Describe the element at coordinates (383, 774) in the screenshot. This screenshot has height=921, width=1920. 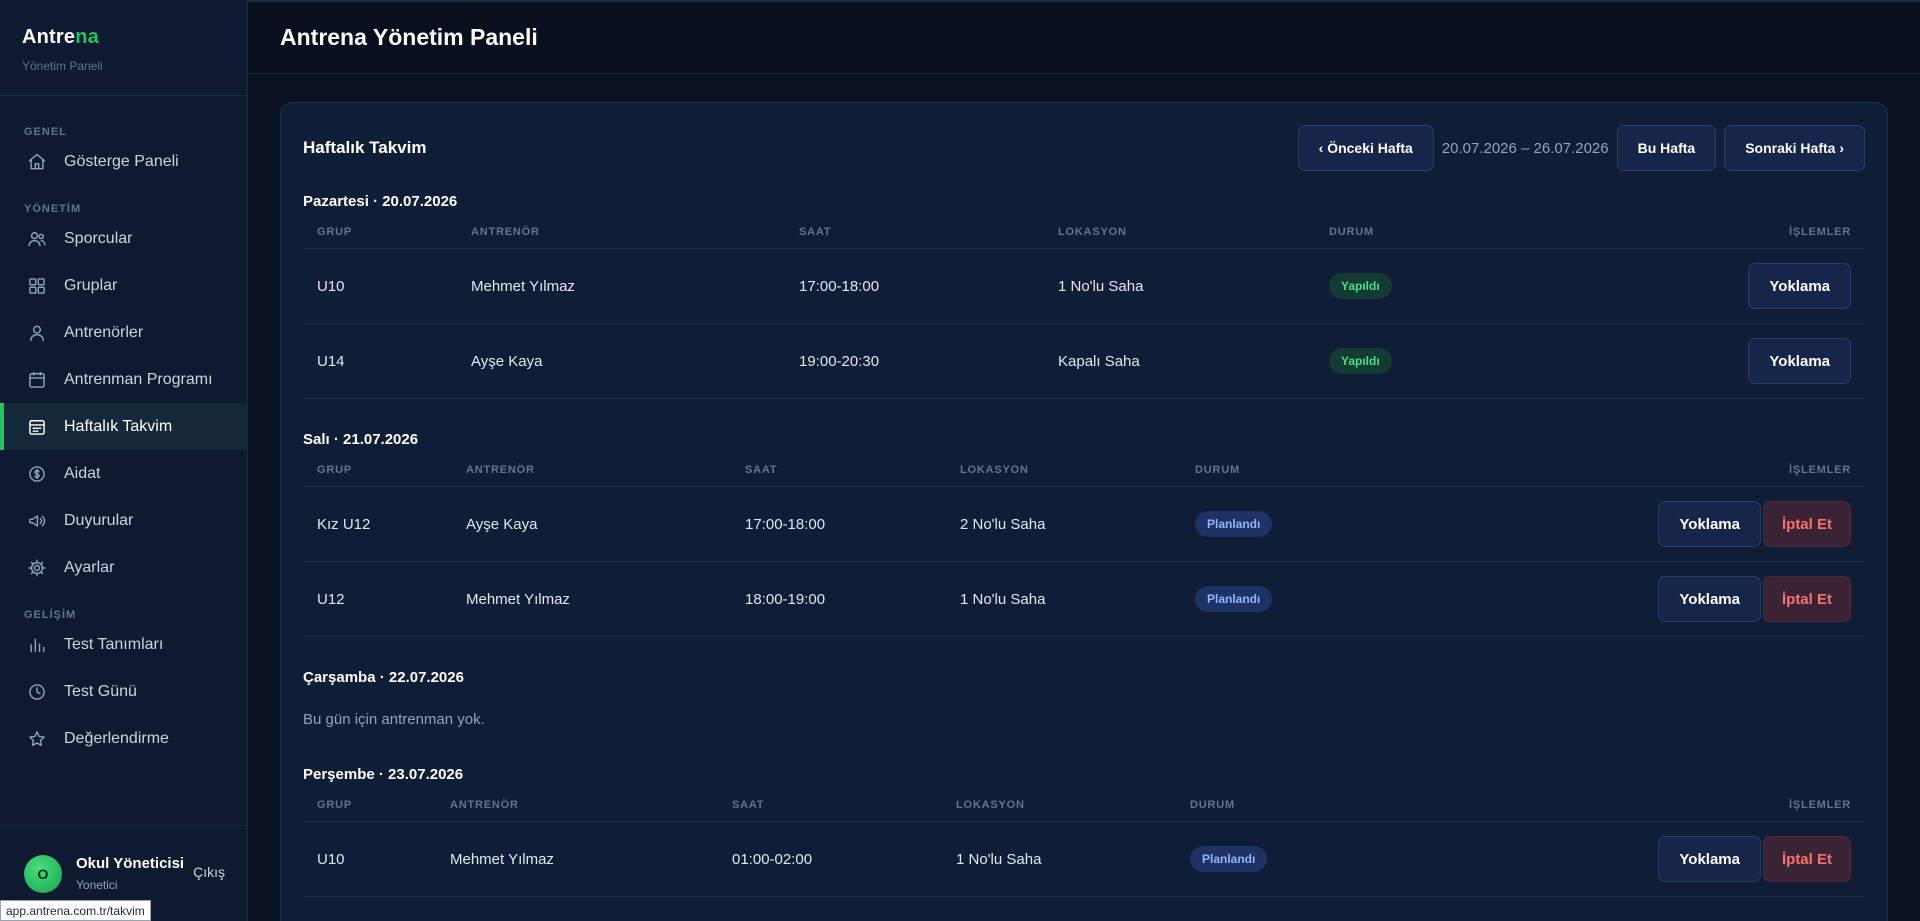
I see `day-title: Perşembe · 23.07.2026` at that location.